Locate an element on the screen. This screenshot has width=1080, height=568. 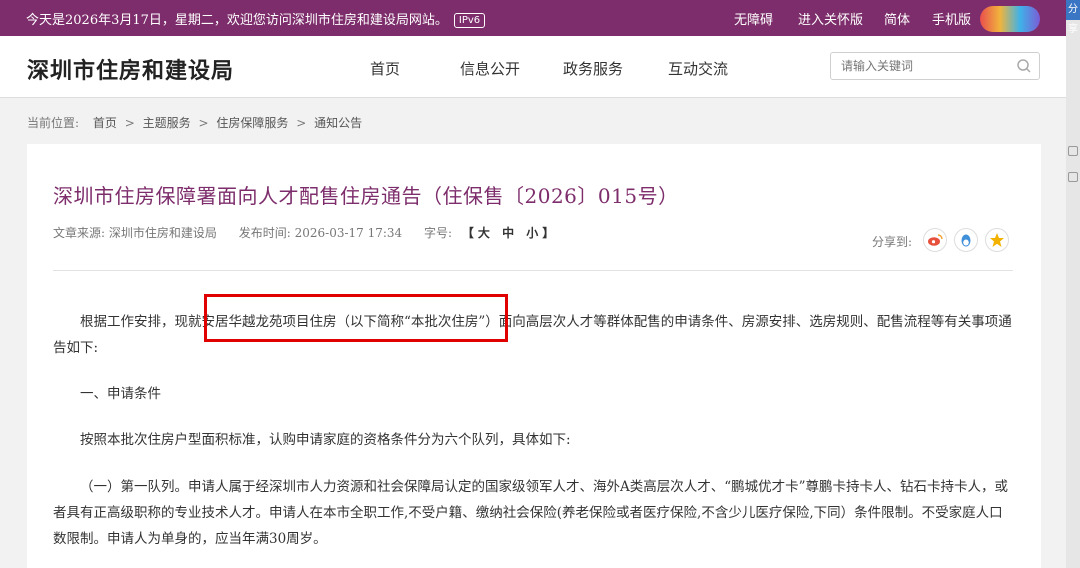
qq-share-button is located at coordinates (966, 240).